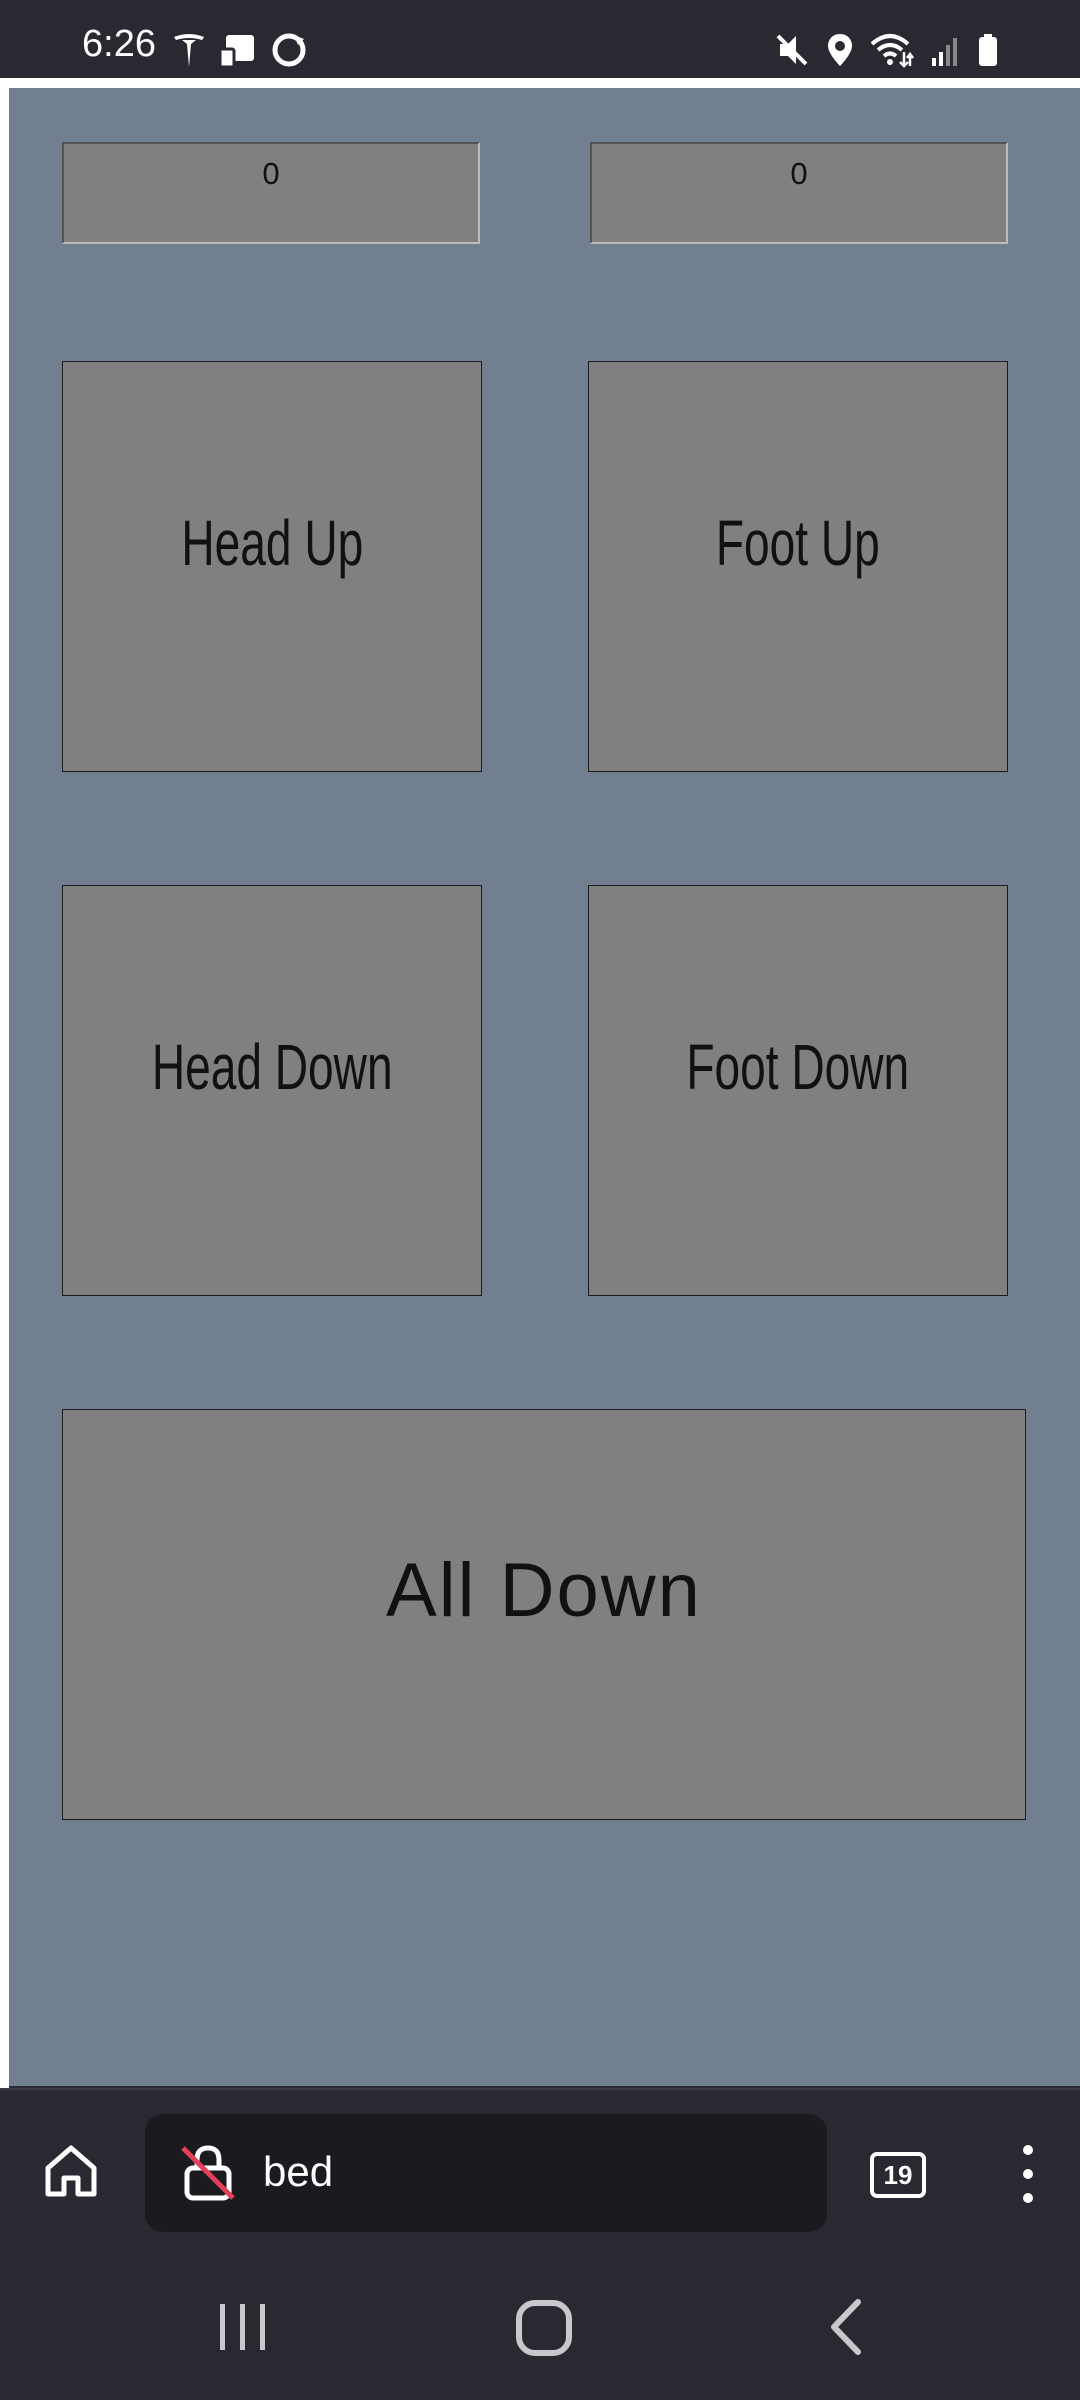  Describe the element at coordinates (289, 50) in the screenshot. I see `circle-notification-icon` at that location.